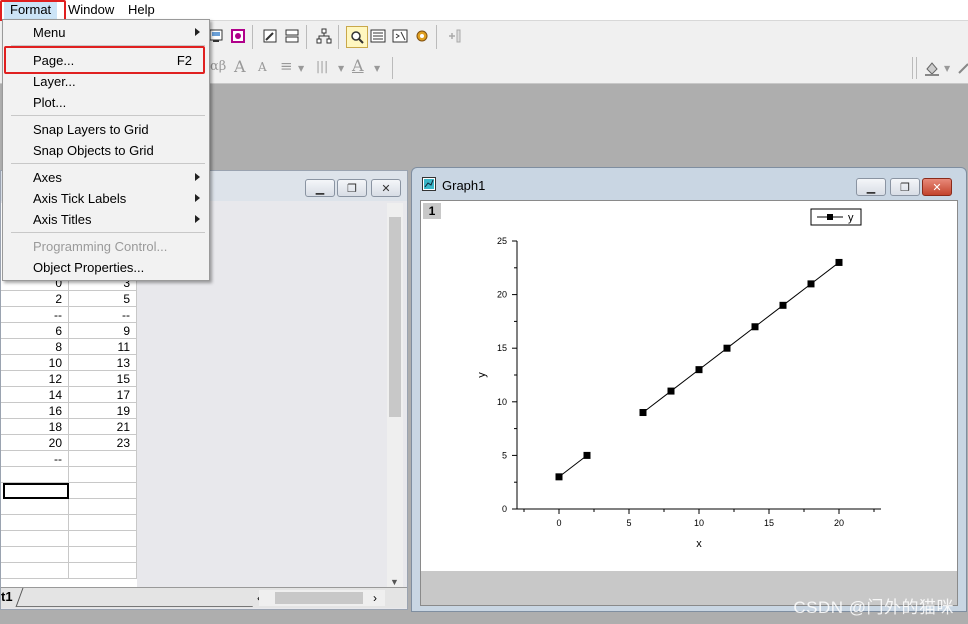 This screenshot has width=968, height=624. Describe the element at coordinates (106, 177) in the screenshot. I see `menu-item-axes: Axes` at that location.